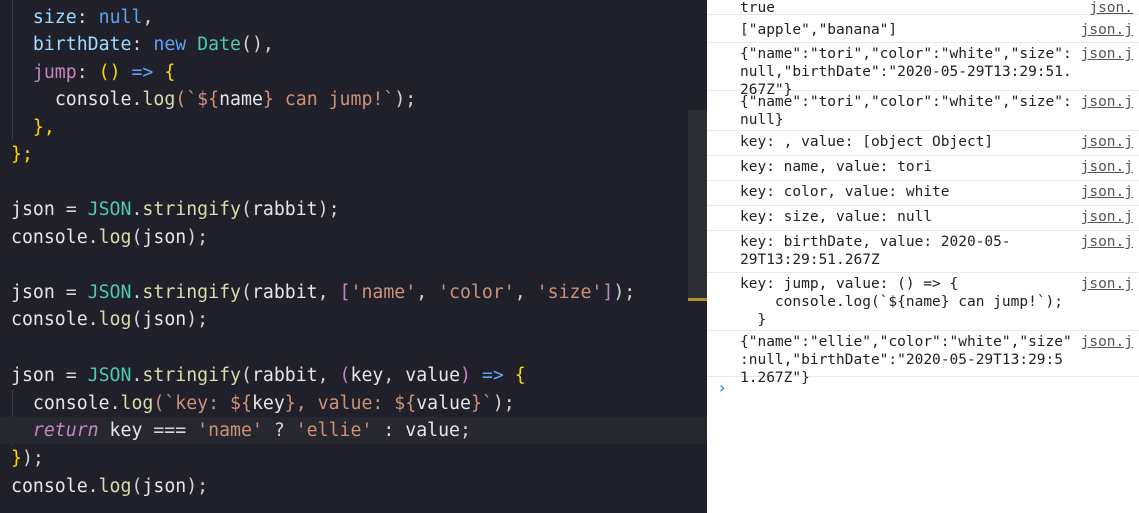  Describe the element at coordinates (432, 430) in the screenshot. I see `code-token: value` at that location.